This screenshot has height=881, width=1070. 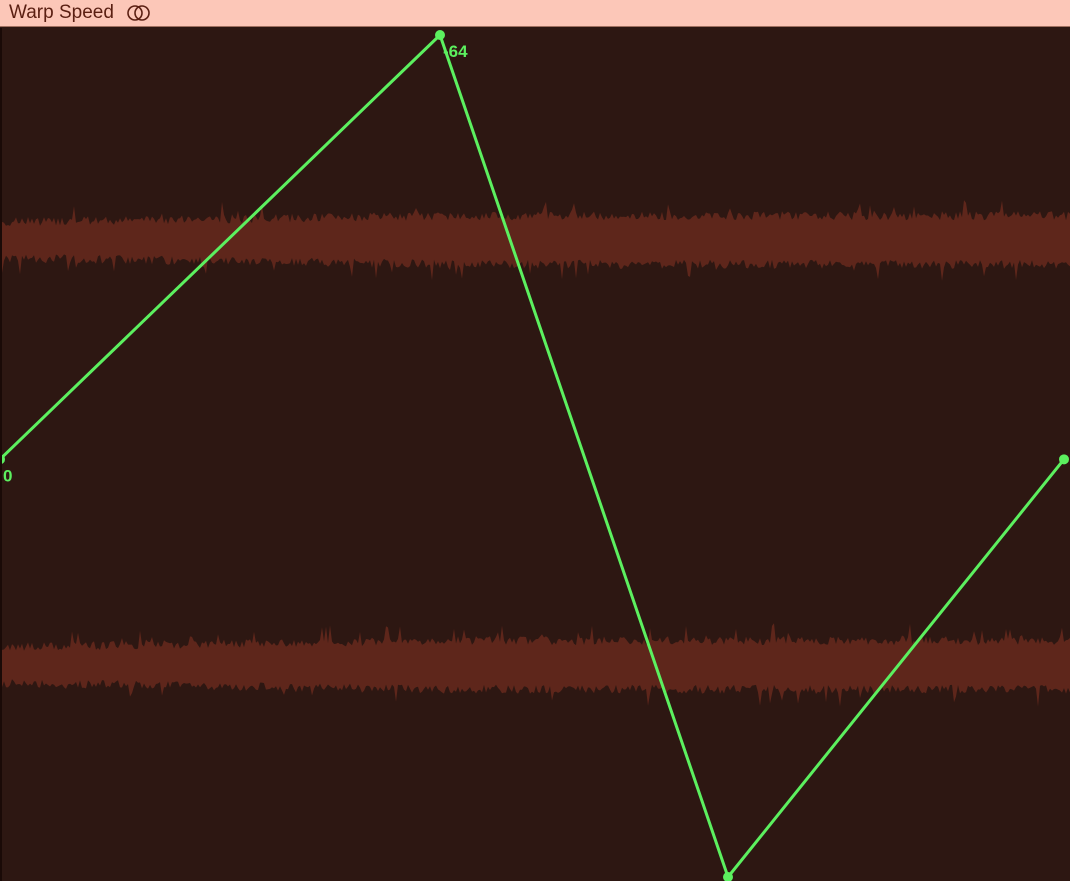 What do you see at coordinates (535, 13) in the screenshot?
I see `region-header: Warp Speed` at bounding box center [535, 13].